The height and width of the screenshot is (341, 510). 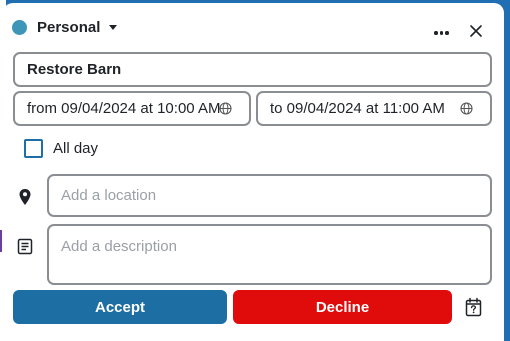 What do you see at coordinates (74, 69) in the screenshot?
I see `event-title-text: Restore Barn` at bounding box center [74, 69].